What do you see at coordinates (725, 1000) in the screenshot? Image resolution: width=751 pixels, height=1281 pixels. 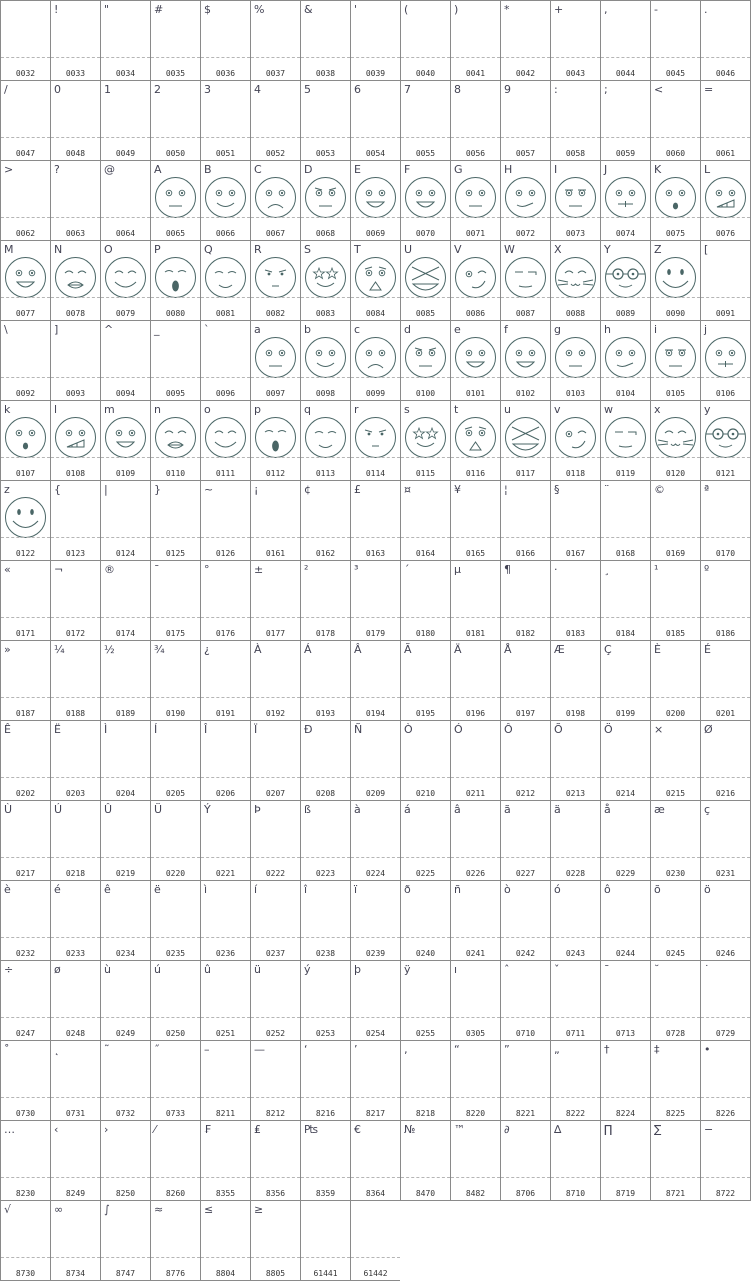 I see `glyph-cell: ˙ 0729` at bounding box center [725, 1000].